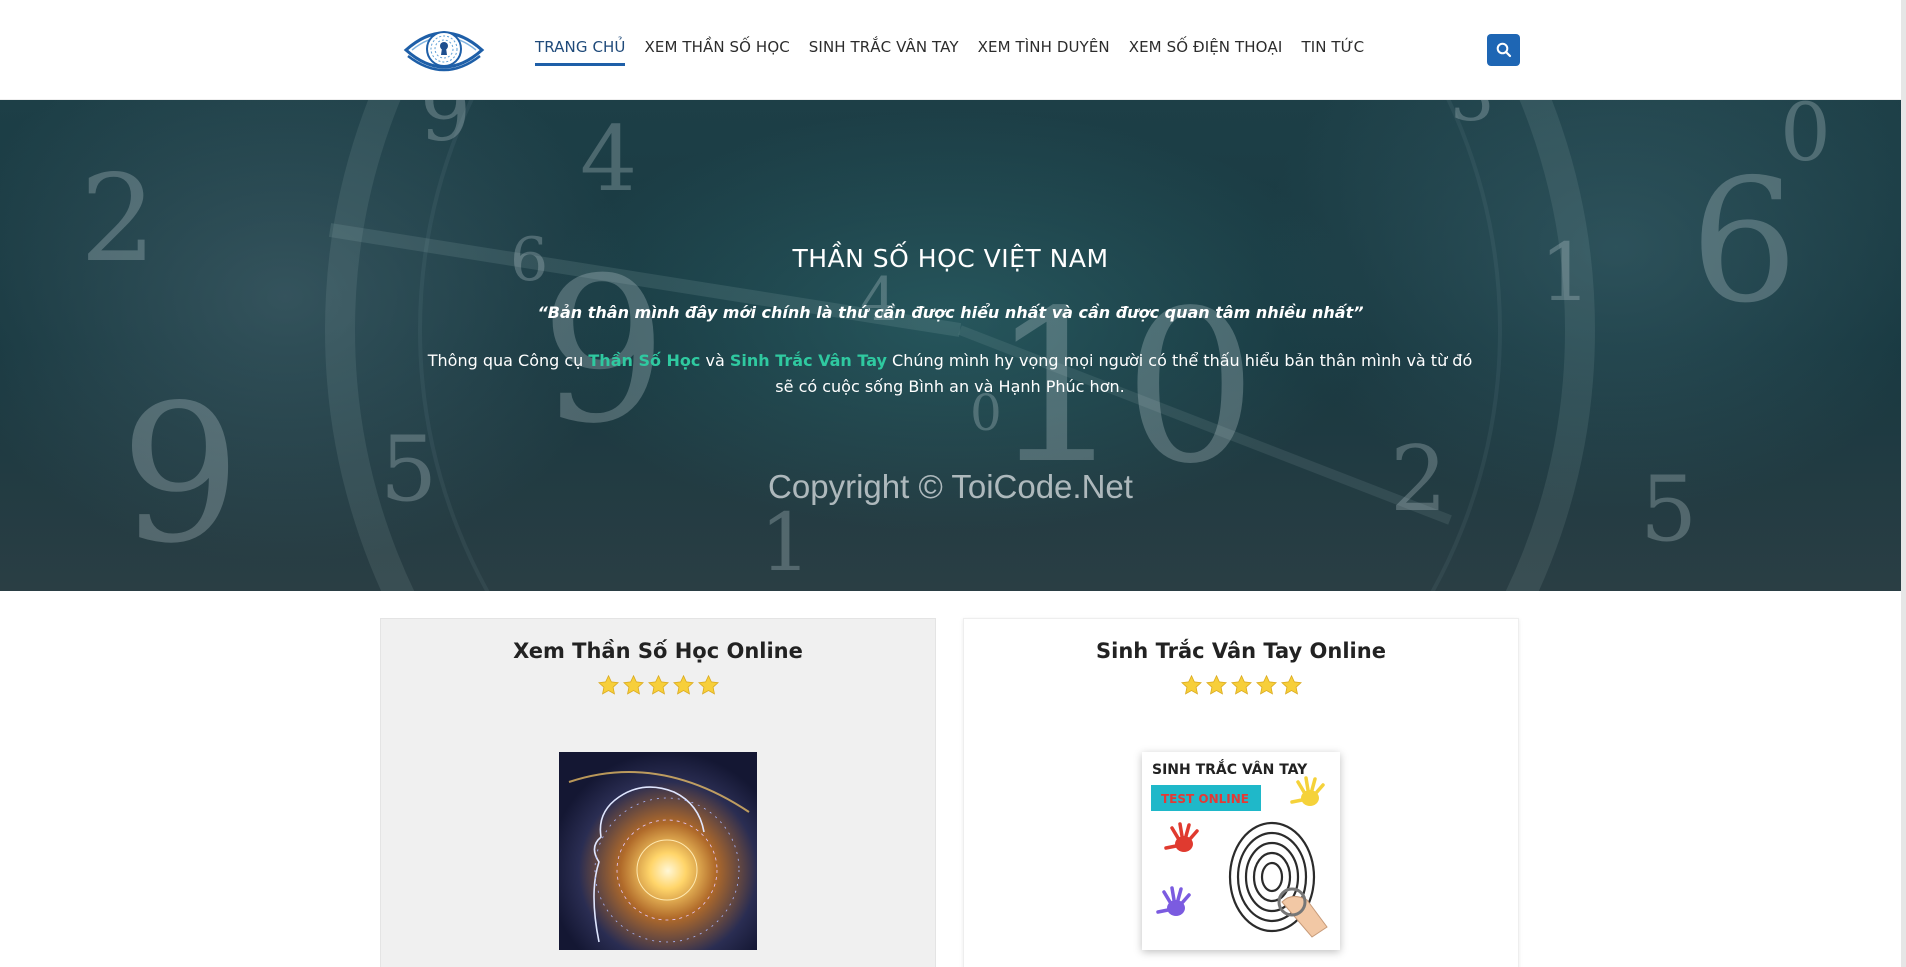 This screenshot has height=967, width=1906. What do you see at coordinates (580, 52) in the screenshot?
I see `nav-item-home: TRANG CHỦ` at bounding box center [580, 52].